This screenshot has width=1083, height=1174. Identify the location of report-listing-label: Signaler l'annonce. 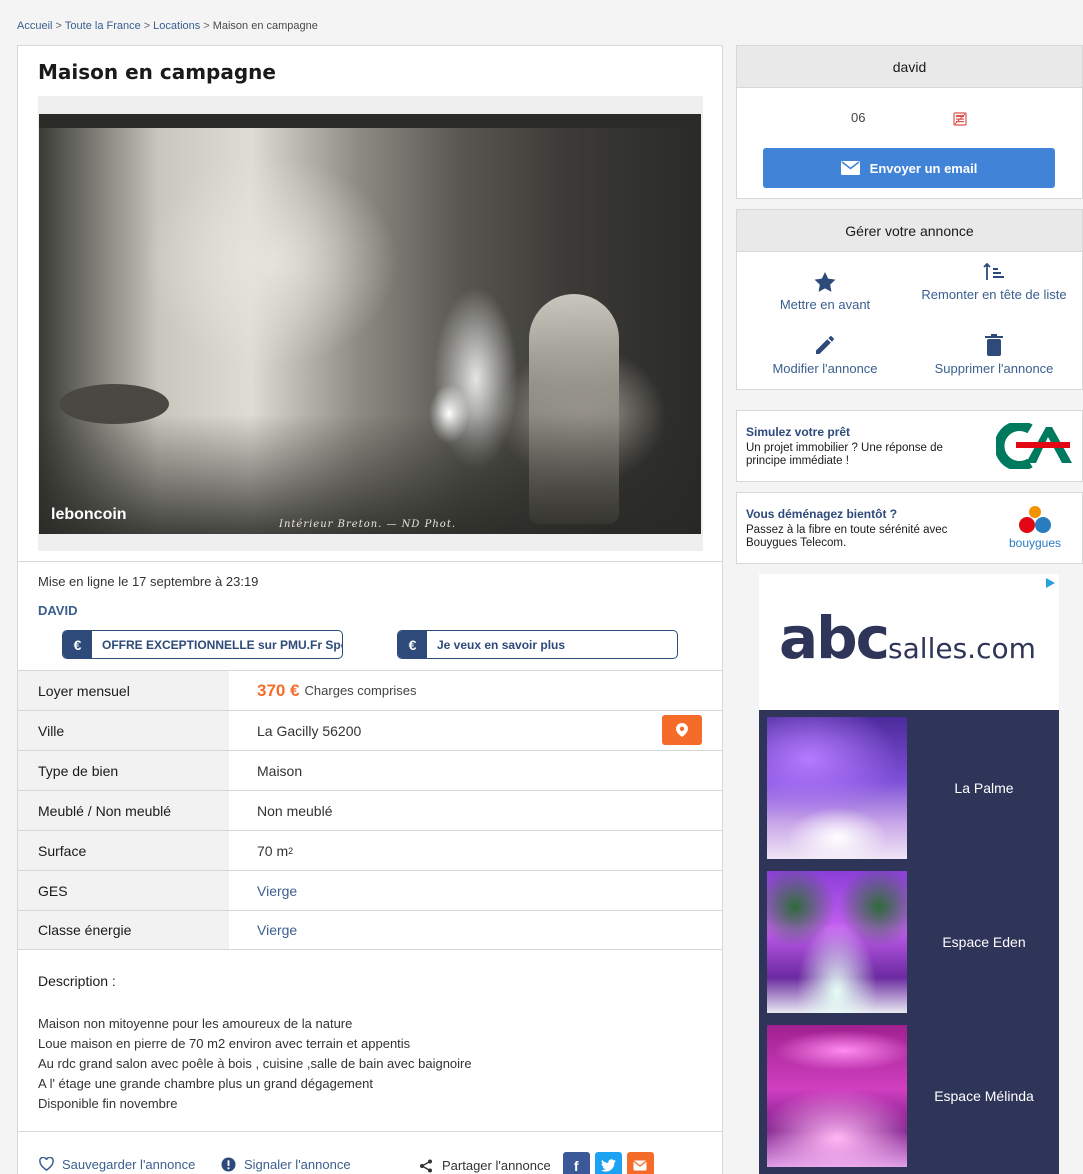
(297, 1164).